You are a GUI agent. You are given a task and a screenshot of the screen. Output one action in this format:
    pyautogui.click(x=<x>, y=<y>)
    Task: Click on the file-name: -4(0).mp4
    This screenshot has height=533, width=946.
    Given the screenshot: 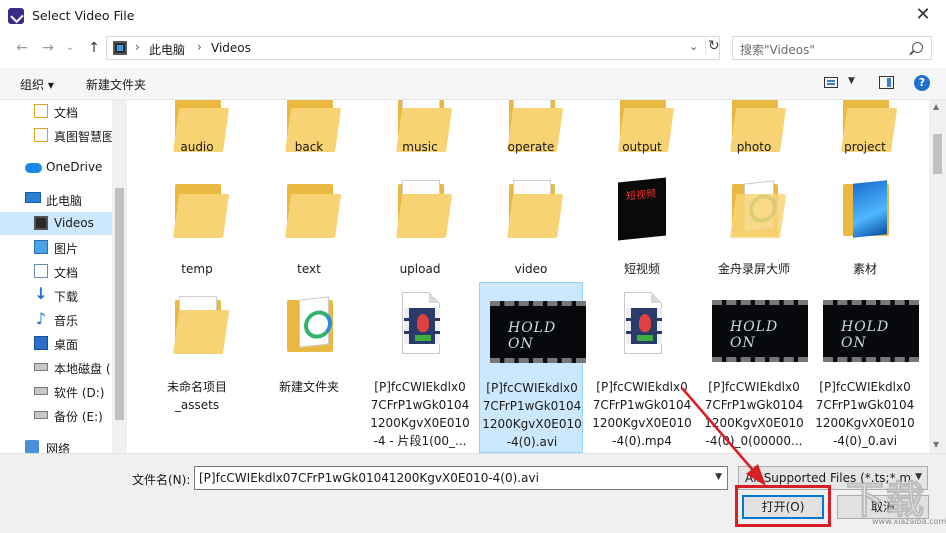 What is the action you would take?
    pyautogui.click(x=642, y=441)
    